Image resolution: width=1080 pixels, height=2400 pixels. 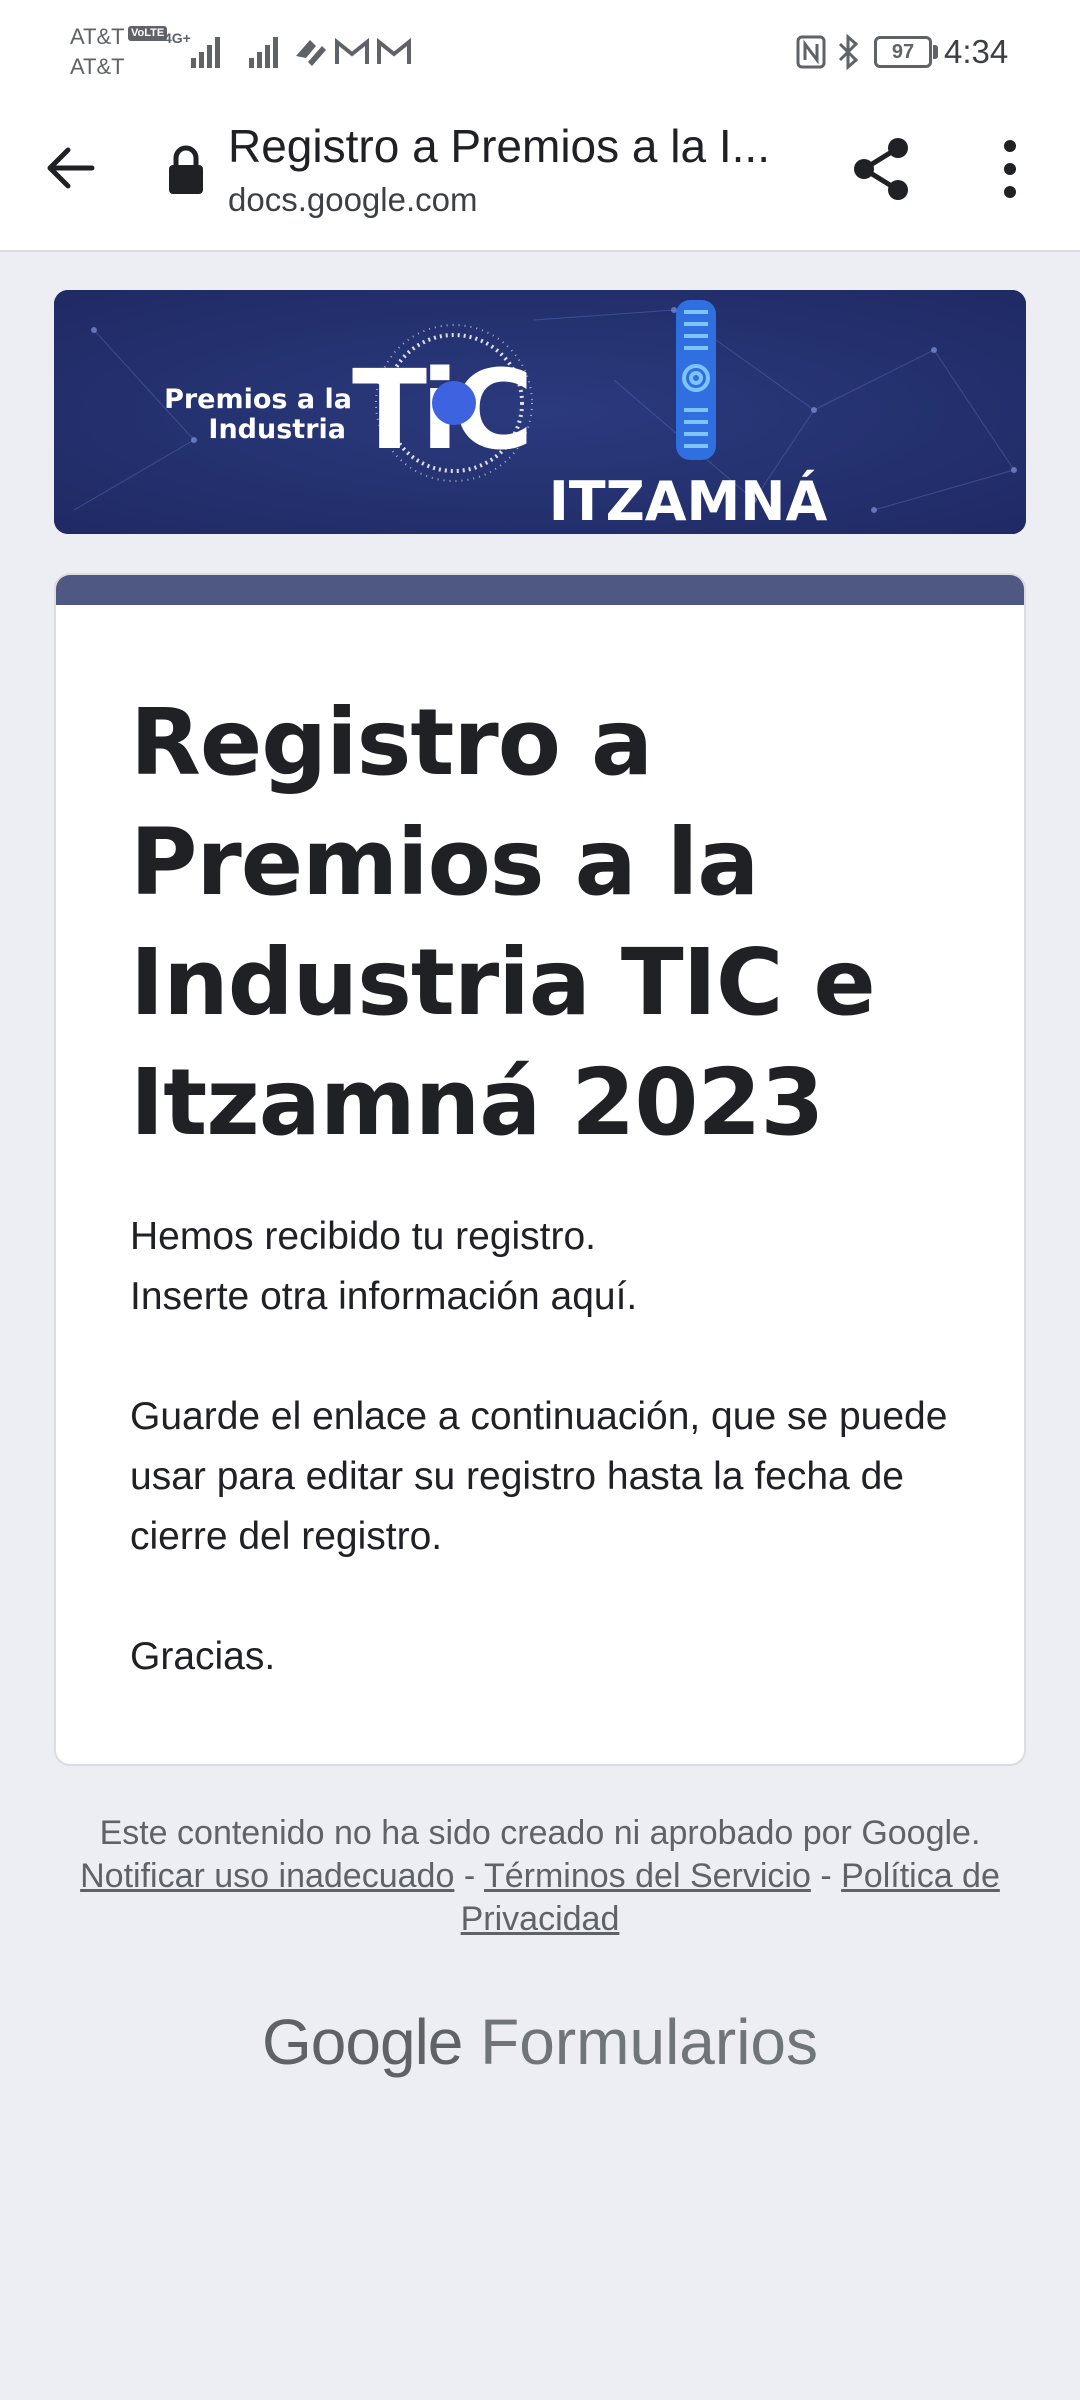 What do you see at coordinates (186, 170) in the screenshot?
I see `lock-icon` at bounding box center [186, 170].